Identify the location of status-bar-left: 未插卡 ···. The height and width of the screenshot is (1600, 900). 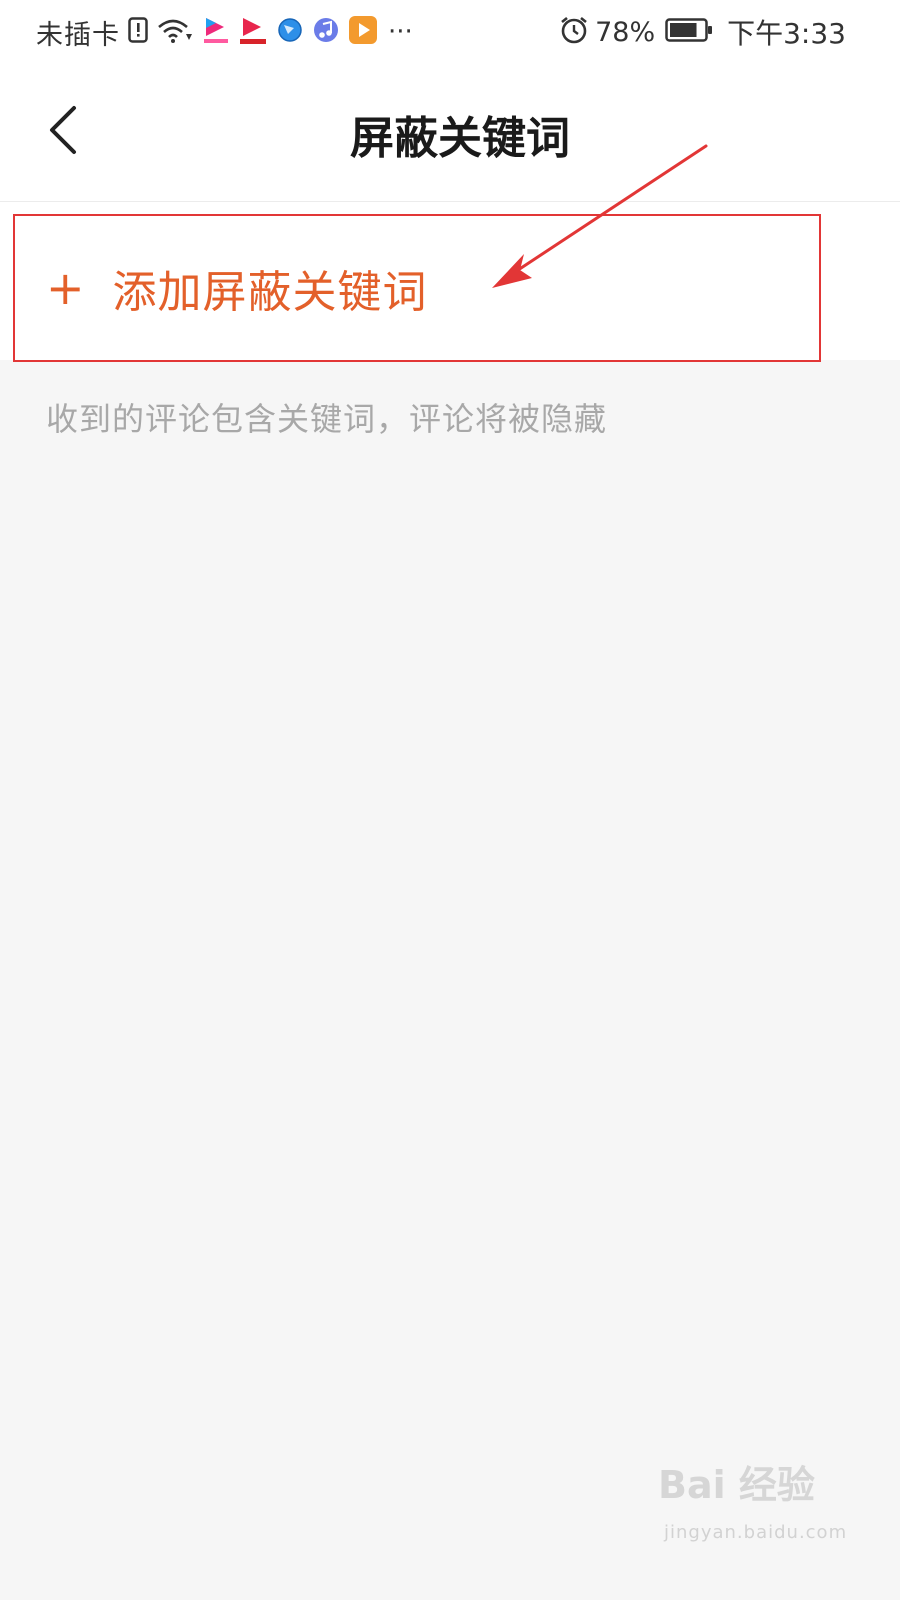
(224, 32).